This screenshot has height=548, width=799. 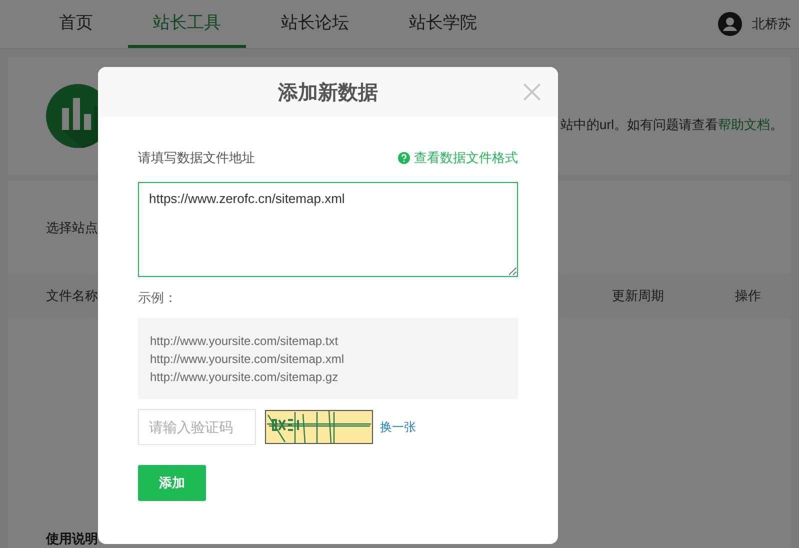 What do you see at coordinates (315, 24) in the screenshot?
I see `nav-tab: 站长论坛` at bounding box center [315, 24].